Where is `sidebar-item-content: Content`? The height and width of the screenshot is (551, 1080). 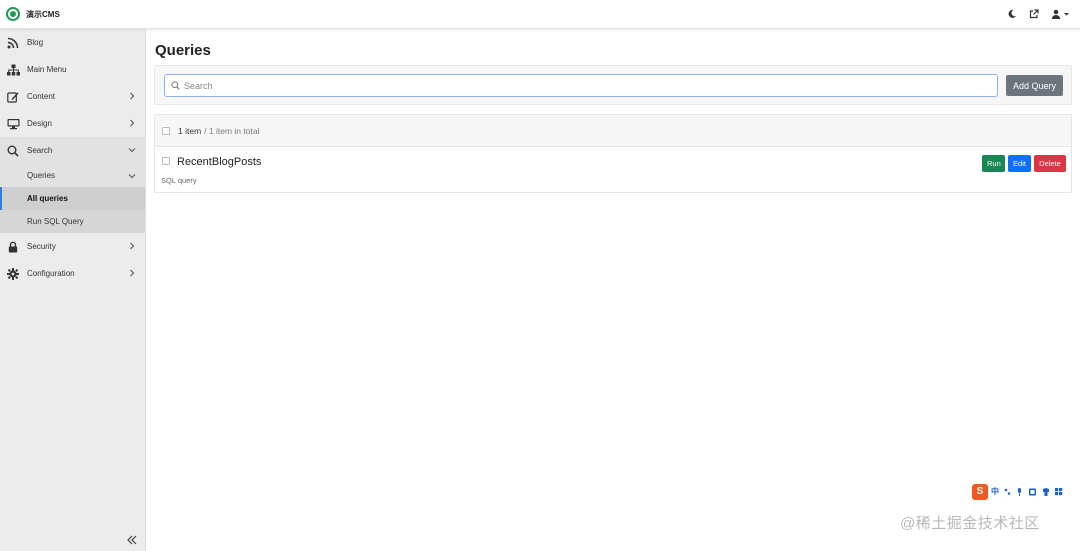 sidebar-item-content: Content is located at coordinates (72, 96).